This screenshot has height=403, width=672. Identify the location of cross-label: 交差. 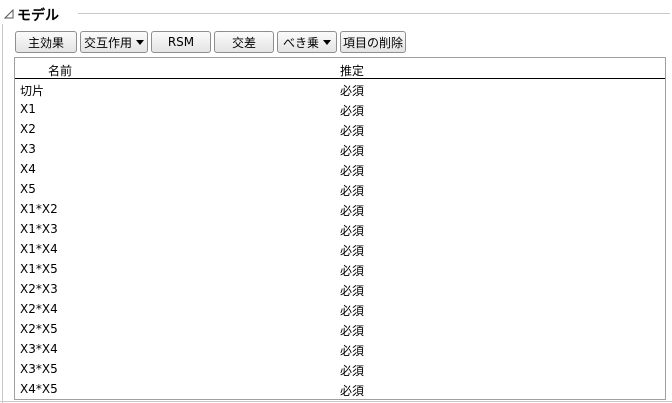
(243, 42).